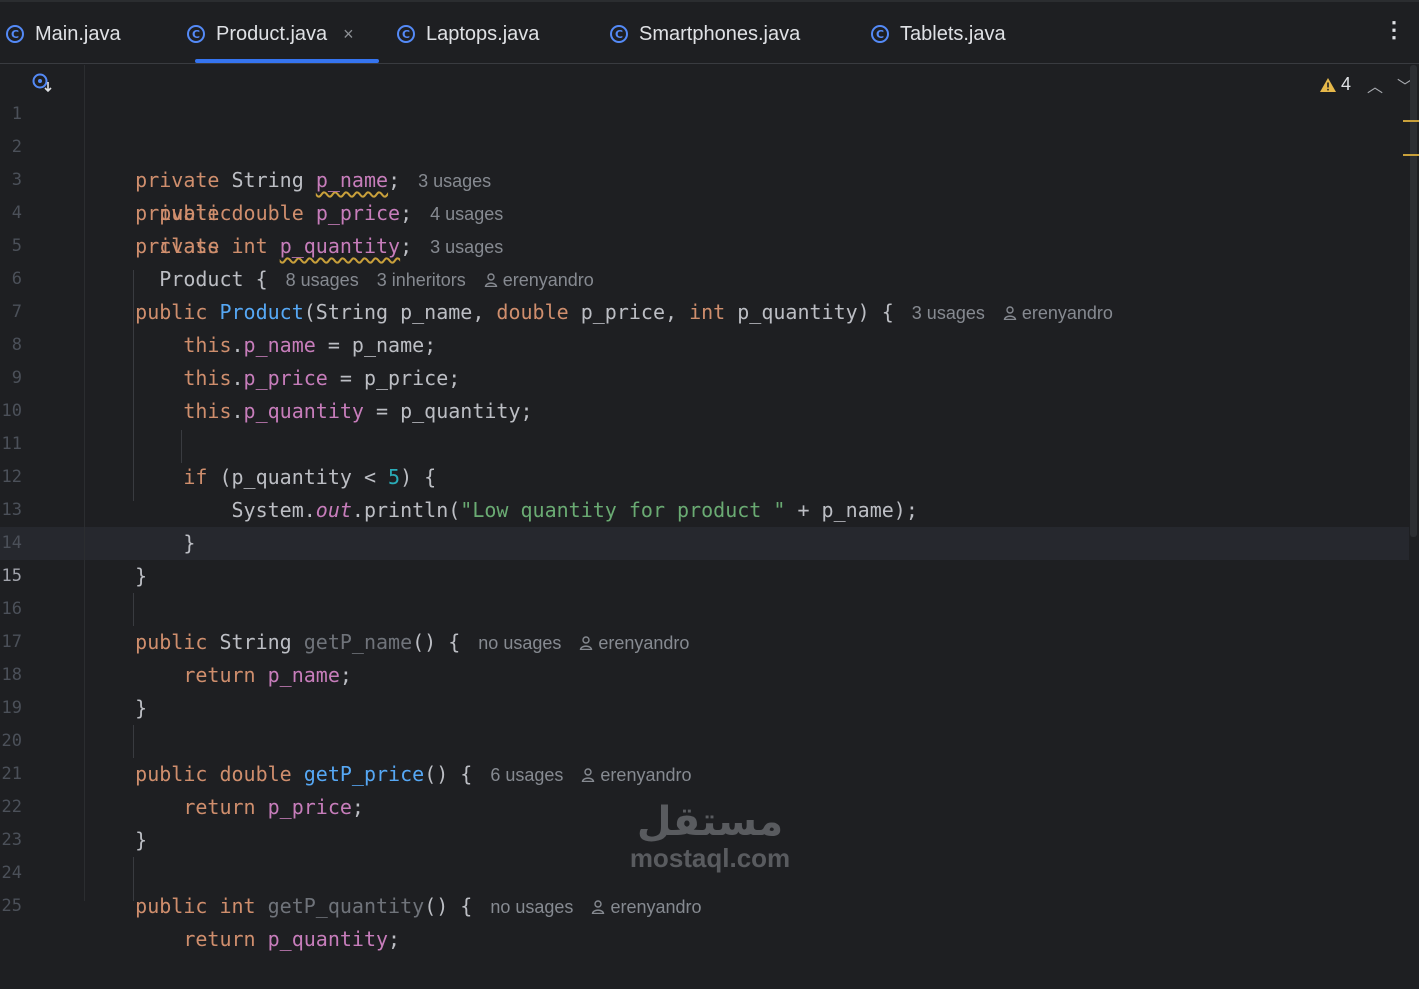 This screenshot has width=1419, height=989. I want to click on code-line: 22 }, so click(700, 805).